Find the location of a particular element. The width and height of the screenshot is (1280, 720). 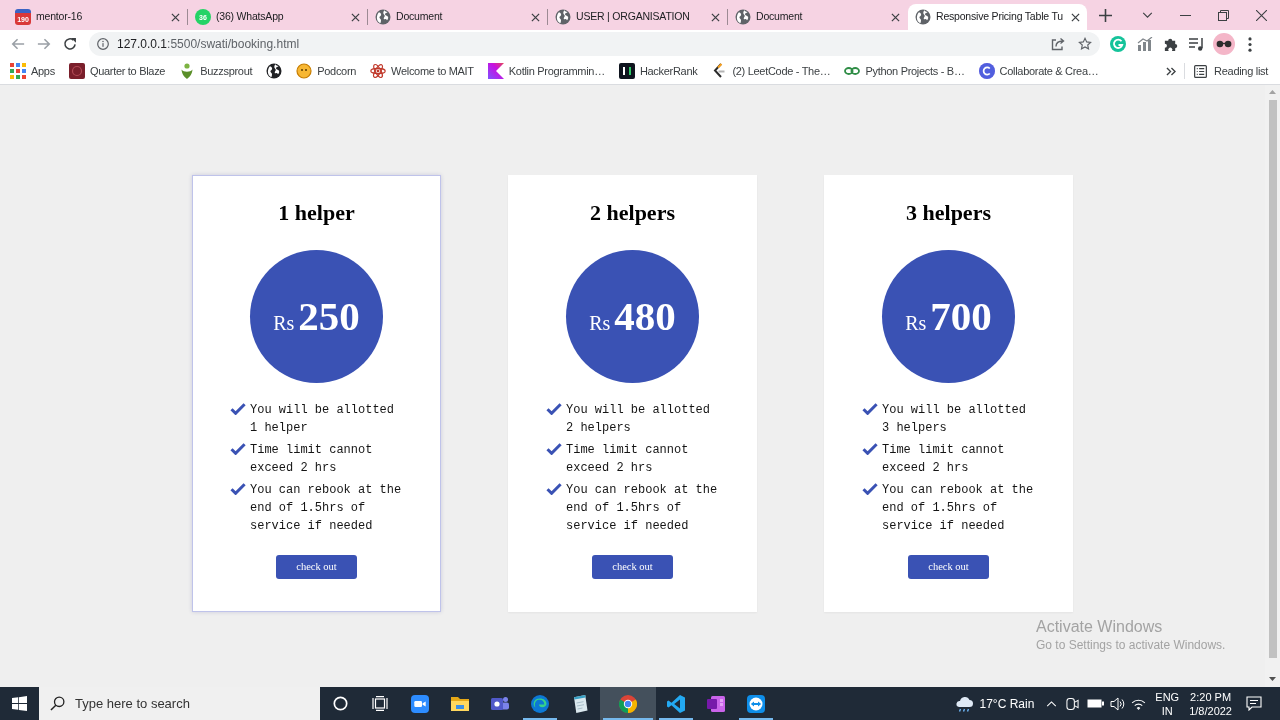

address-bar: 127.0.0.1:5500/swati/booking.html is located at coordinates (594, 44).